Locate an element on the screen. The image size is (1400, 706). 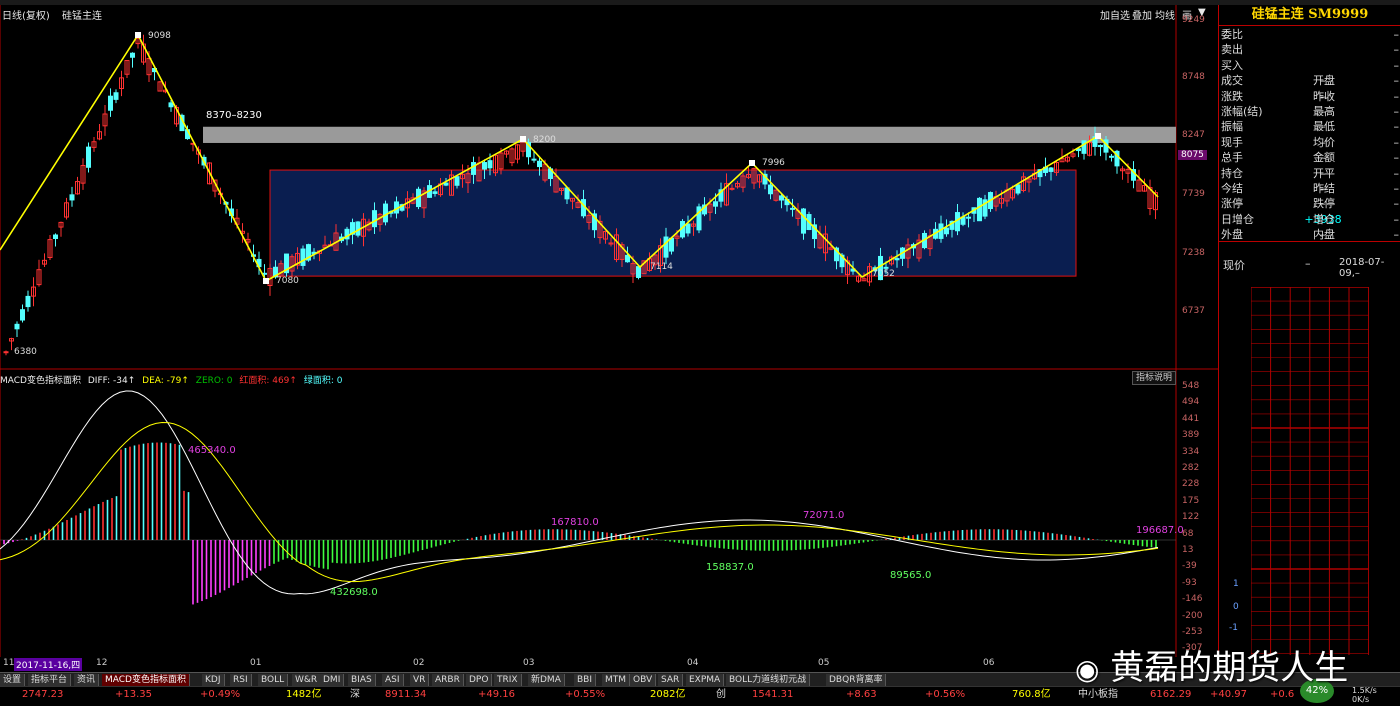
swing-high-label: 7996 is located at coordinates (773, 163).